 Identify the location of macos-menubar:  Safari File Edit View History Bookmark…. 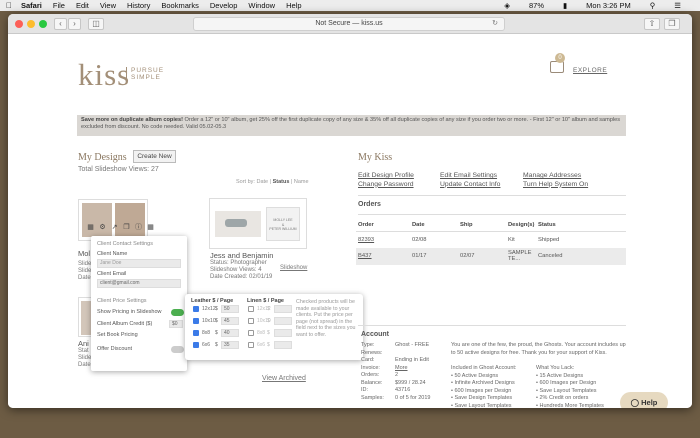
(350, 5).